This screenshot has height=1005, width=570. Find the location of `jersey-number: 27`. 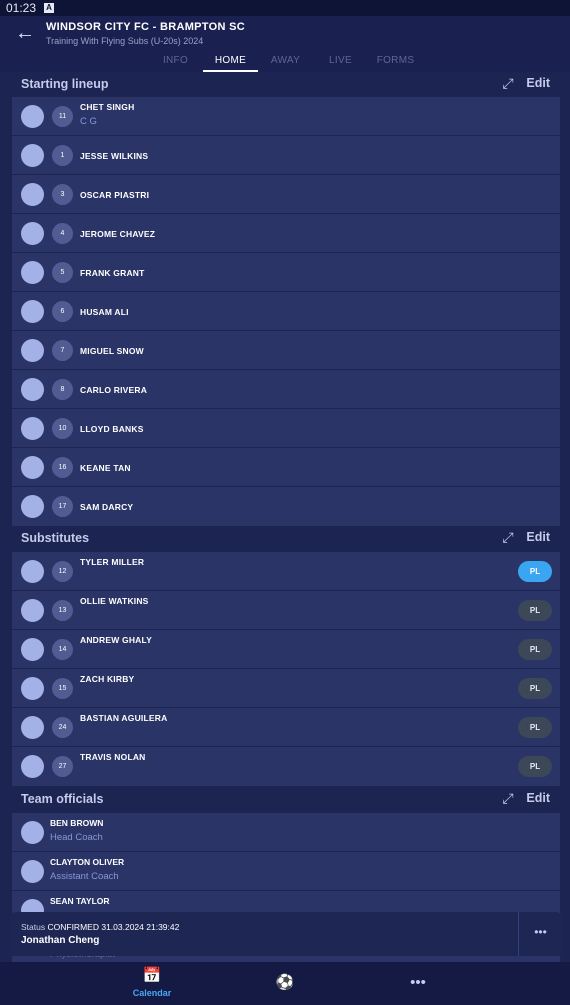

jersey-number: 27 is located at coordinates (62, 766).